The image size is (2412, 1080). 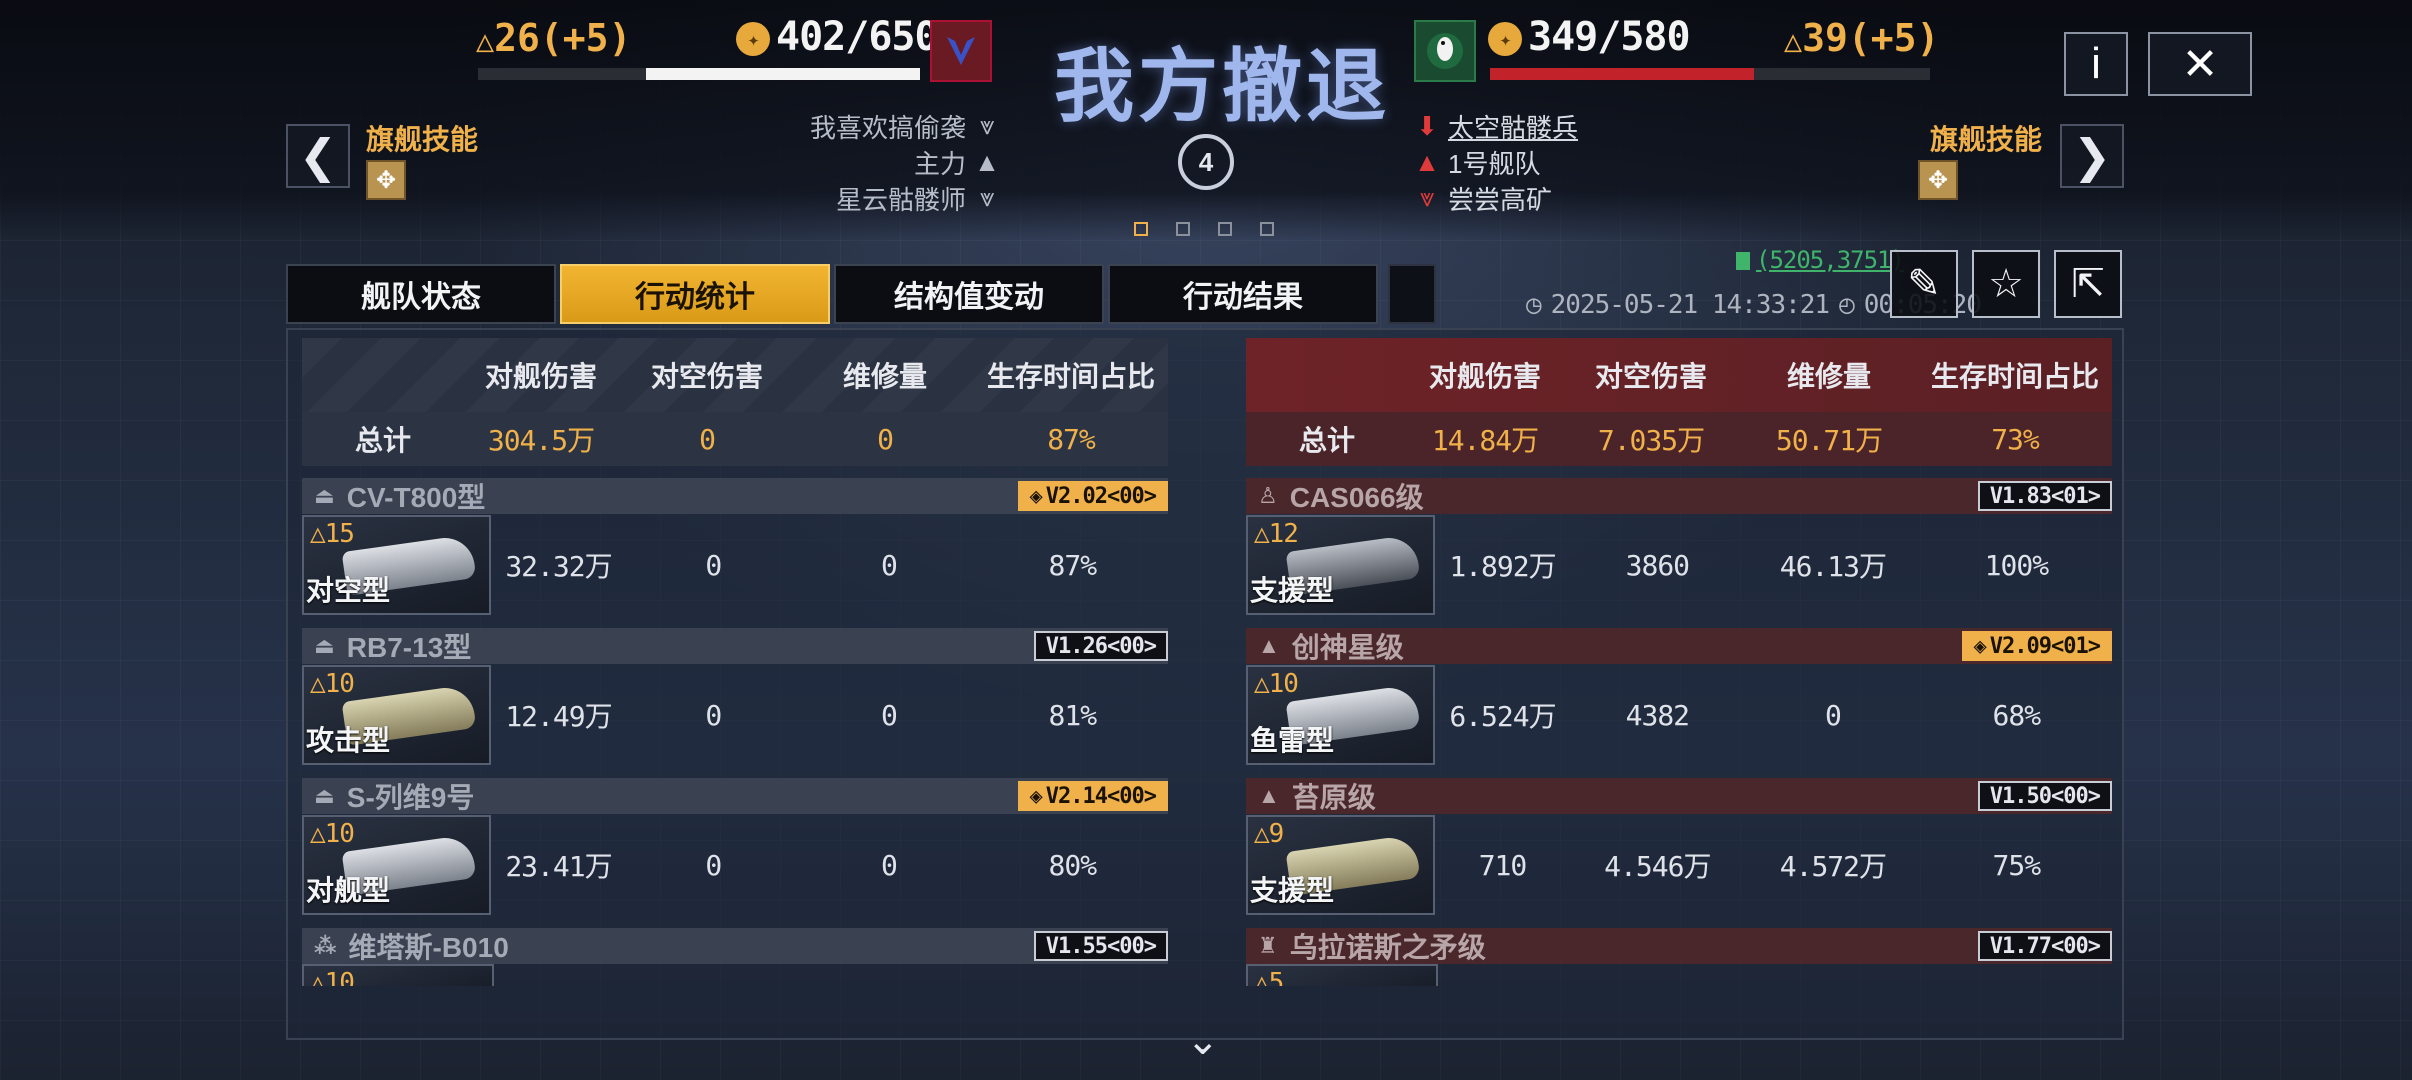 I want to click on ship-value: 87%, so click(x=1073, y=565).